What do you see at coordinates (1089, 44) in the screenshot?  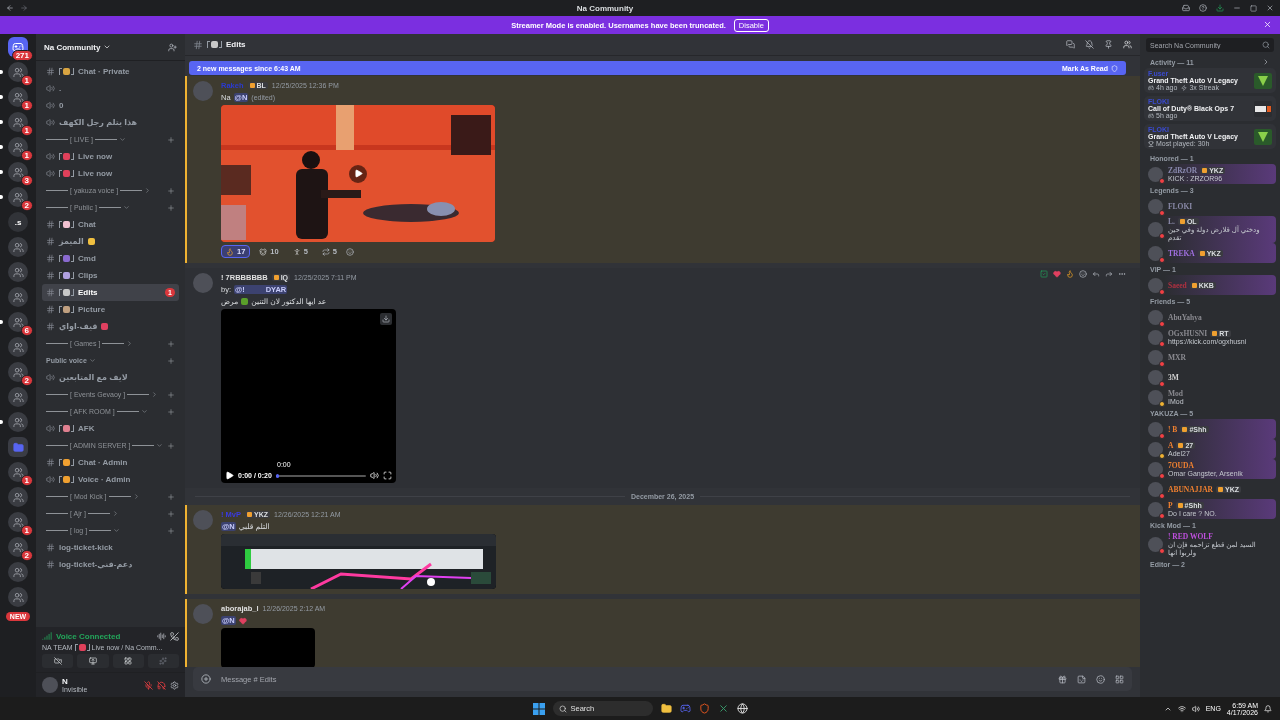 I see `bell-off-icon` at bounding box center [1089, 44].